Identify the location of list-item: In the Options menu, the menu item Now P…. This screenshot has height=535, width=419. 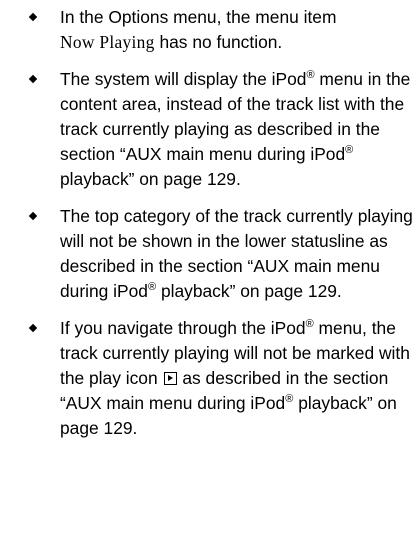
(221, 30).